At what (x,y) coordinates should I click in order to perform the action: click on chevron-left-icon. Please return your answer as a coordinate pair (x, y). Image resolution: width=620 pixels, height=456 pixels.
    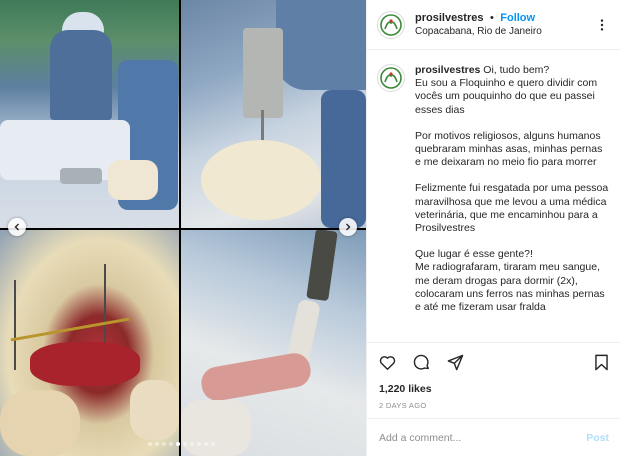
    Looking at the image, I should click on (16, 227).